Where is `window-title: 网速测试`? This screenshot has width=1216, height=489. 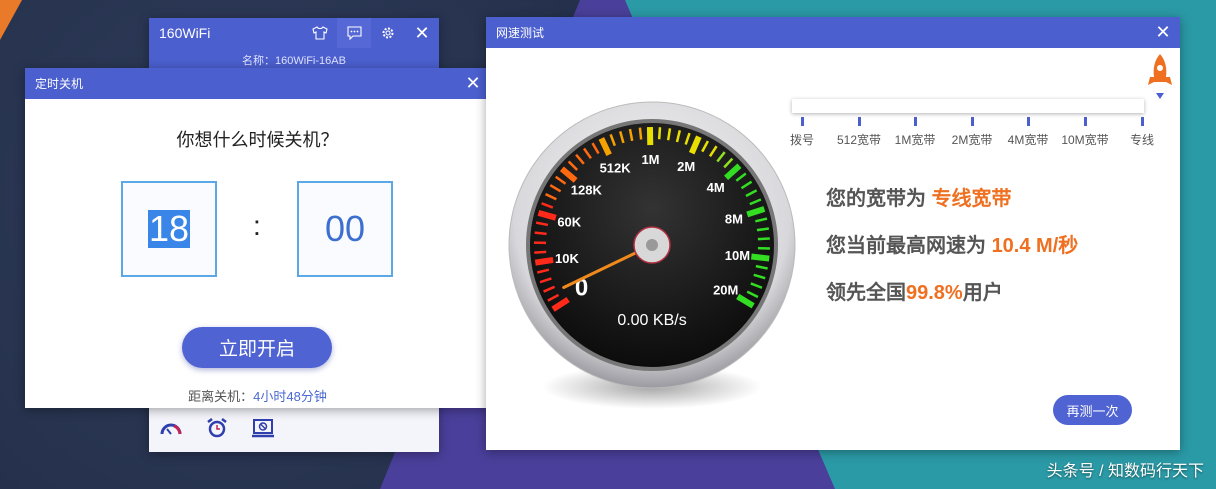 window-title: 网速测试 is located at coordinates (520, 33).